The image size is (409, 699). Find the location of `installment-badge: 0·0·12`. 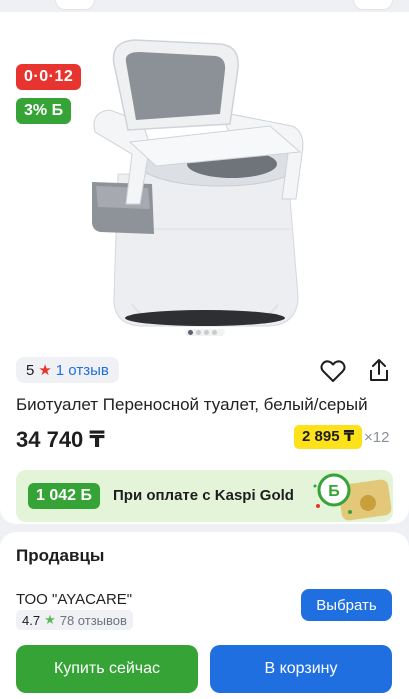

installment-badge: 0·0·12 is located at coordinates (49, 77).